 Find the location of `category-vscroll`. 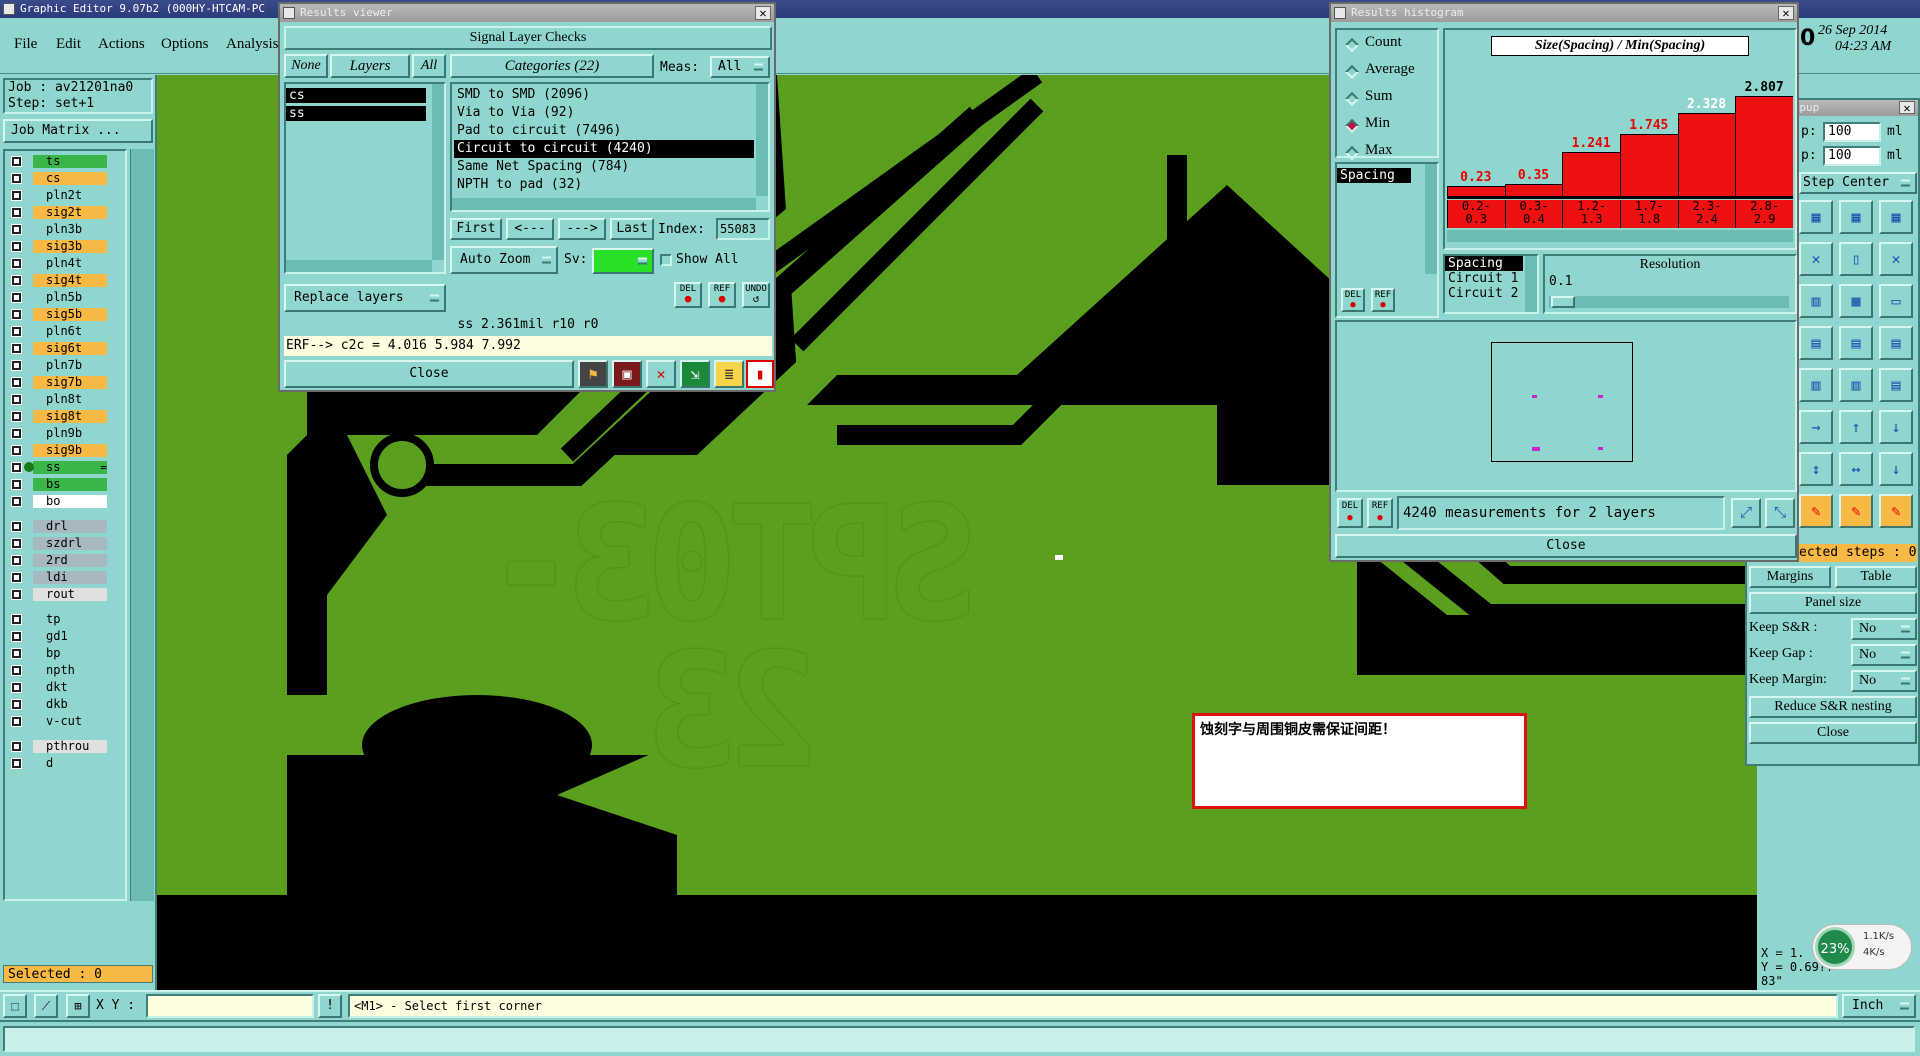

category-vscroll is located at coordinates (762, 140).